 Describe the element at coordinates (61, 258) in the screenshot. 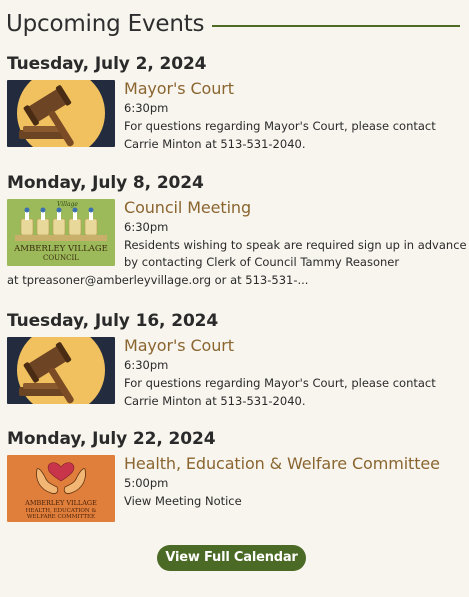

I see `svg-text: COUNCIL` at that location.